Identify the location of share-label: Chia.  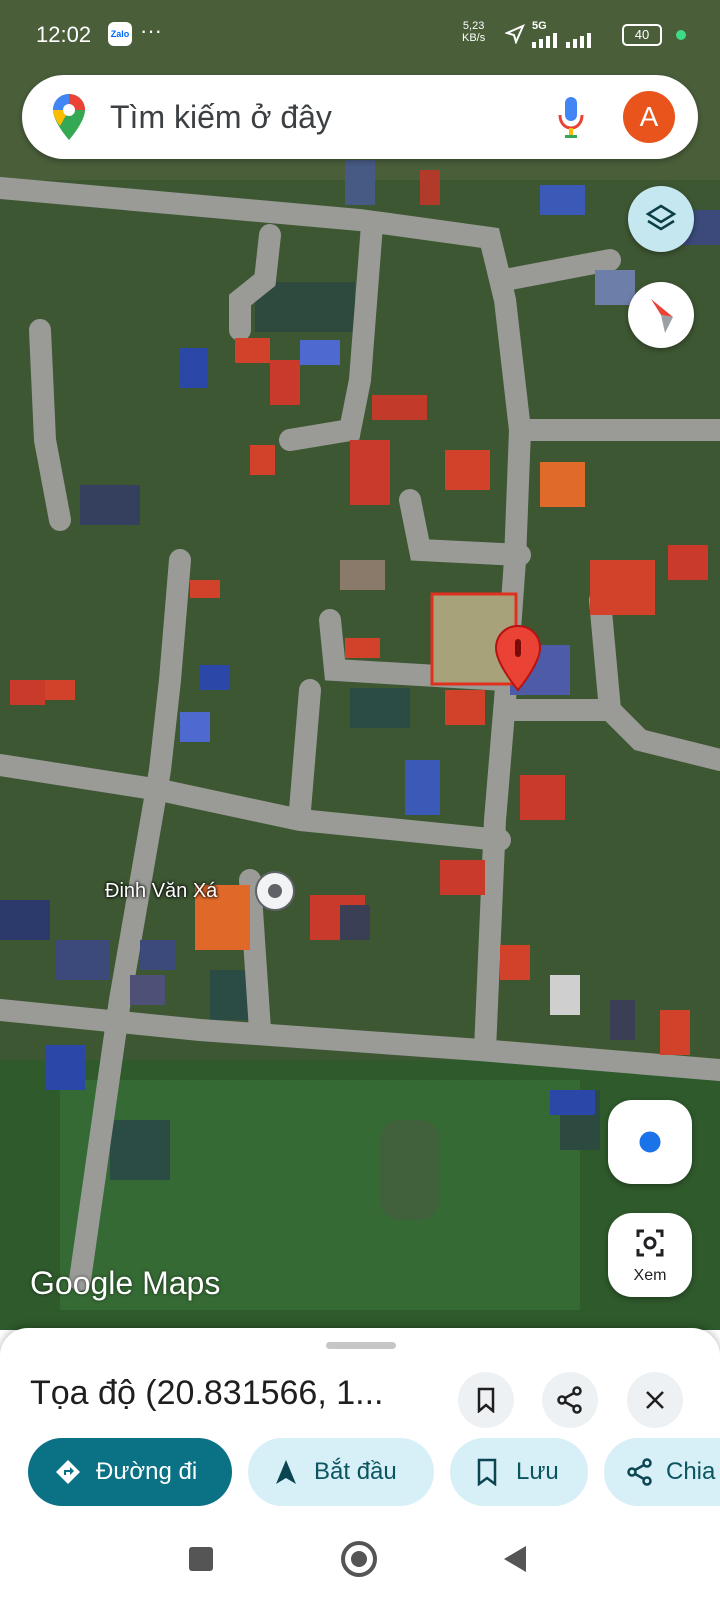
(691, 1471).